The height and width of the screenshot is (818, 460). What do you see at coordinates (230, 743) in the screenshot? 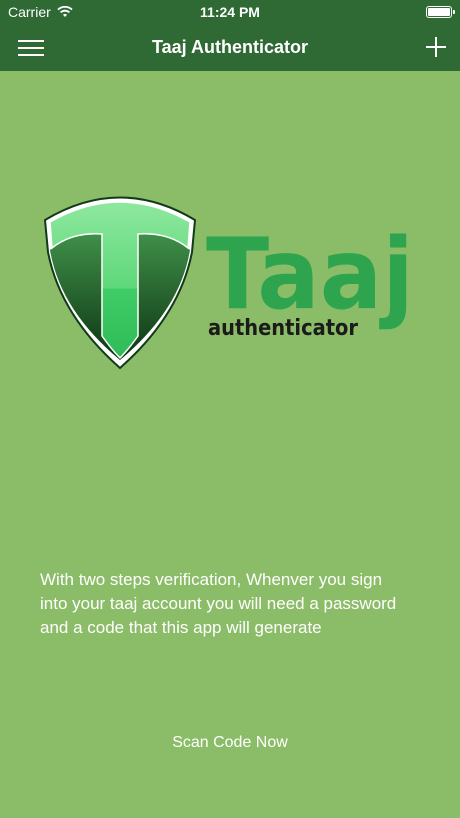
I see `scan-code-button: Scan Code Now` at bounding box center [230, 743].